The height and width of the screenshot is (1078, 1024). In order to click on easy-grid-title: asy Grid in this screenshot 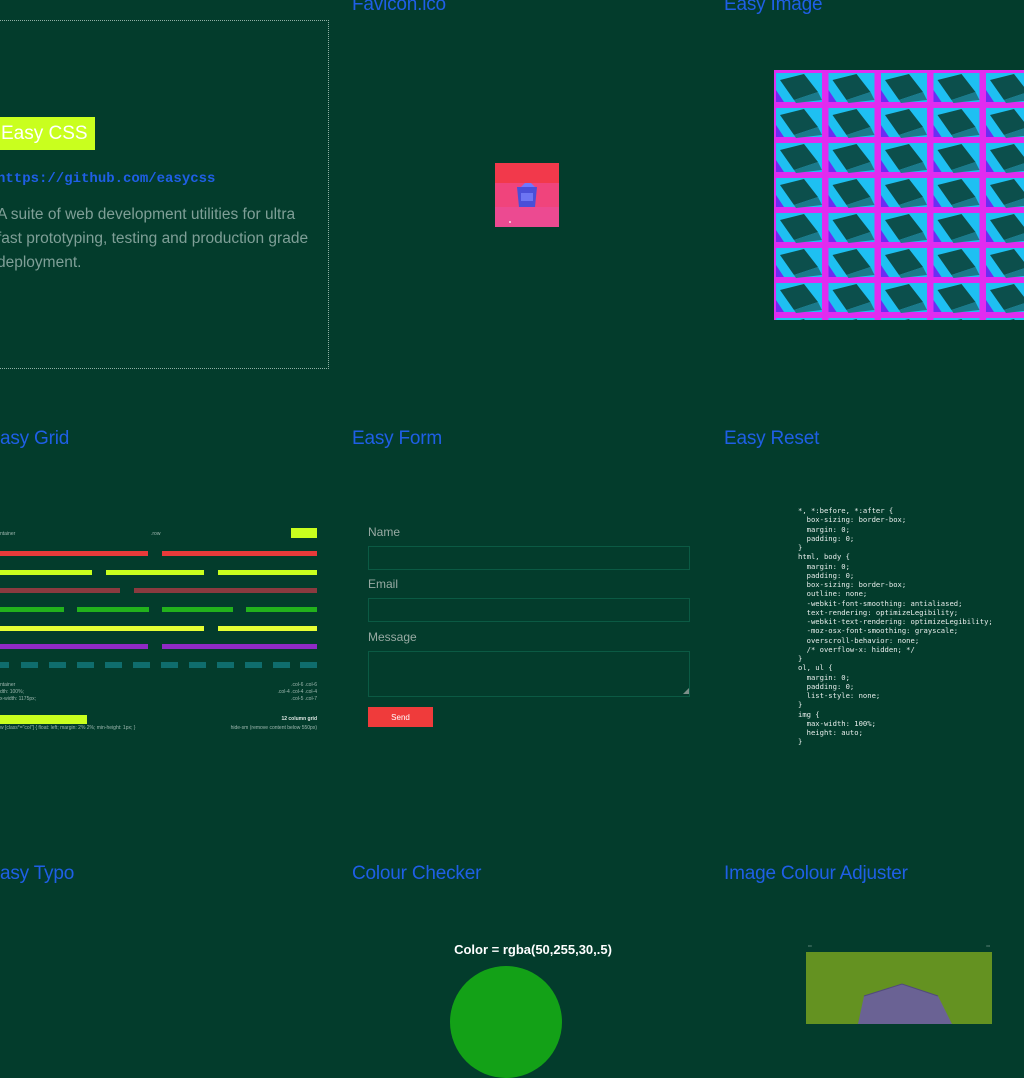, I will do `click(34, 439)`.